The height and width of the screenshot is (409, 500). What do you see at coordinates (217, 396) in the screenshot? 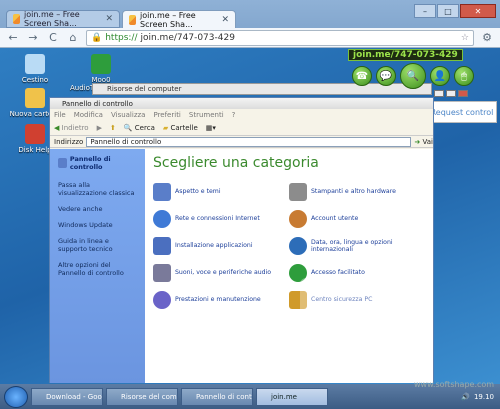
I see `taskbar-item-pannello: Pannello di controllo` at bounding box center [217, 396].